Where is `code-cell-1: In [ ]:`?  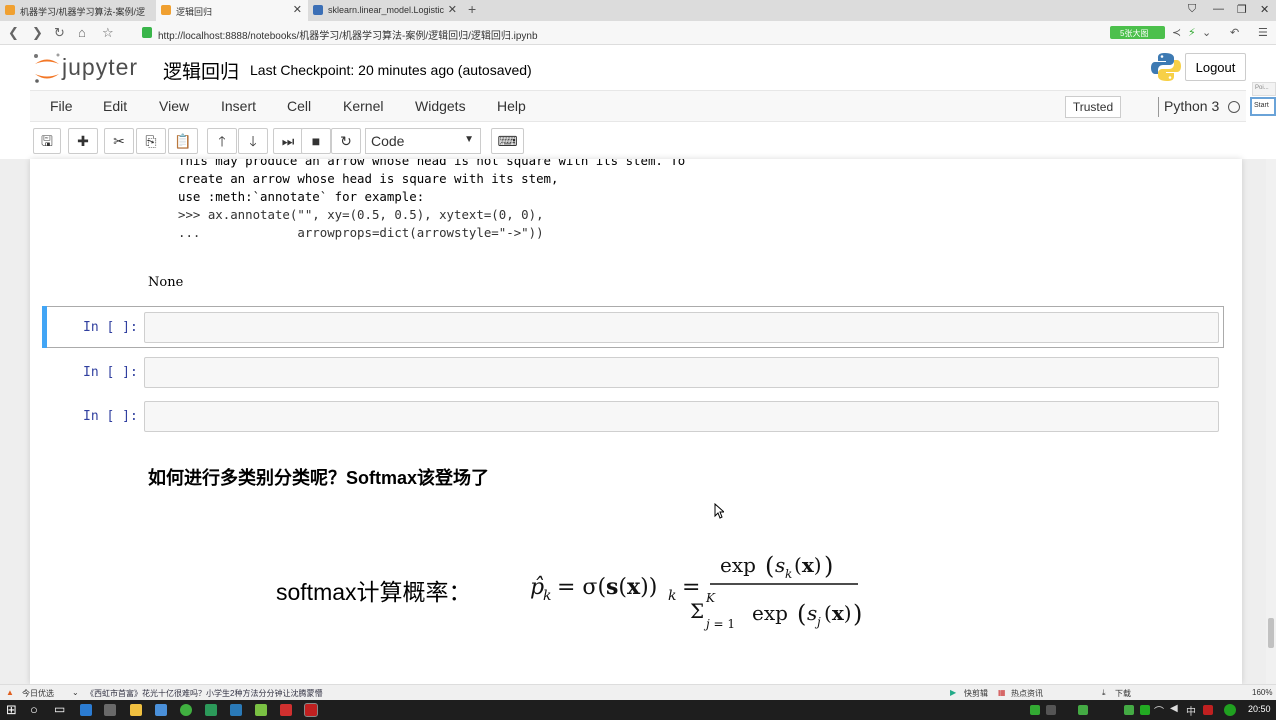 code-cell-1: In [ ]: is located at coordinates (633, 327).